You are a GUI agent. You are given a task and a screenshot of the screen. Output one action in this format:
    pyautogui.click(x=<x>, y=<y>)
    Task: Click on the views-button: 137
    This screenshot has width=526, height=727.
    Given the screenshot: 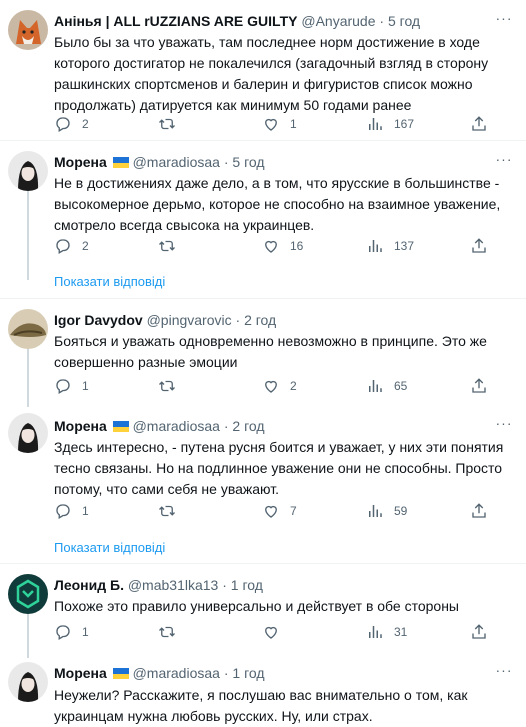 What is the action you would take?
    pyautogui.click(x=390, y=246)
    